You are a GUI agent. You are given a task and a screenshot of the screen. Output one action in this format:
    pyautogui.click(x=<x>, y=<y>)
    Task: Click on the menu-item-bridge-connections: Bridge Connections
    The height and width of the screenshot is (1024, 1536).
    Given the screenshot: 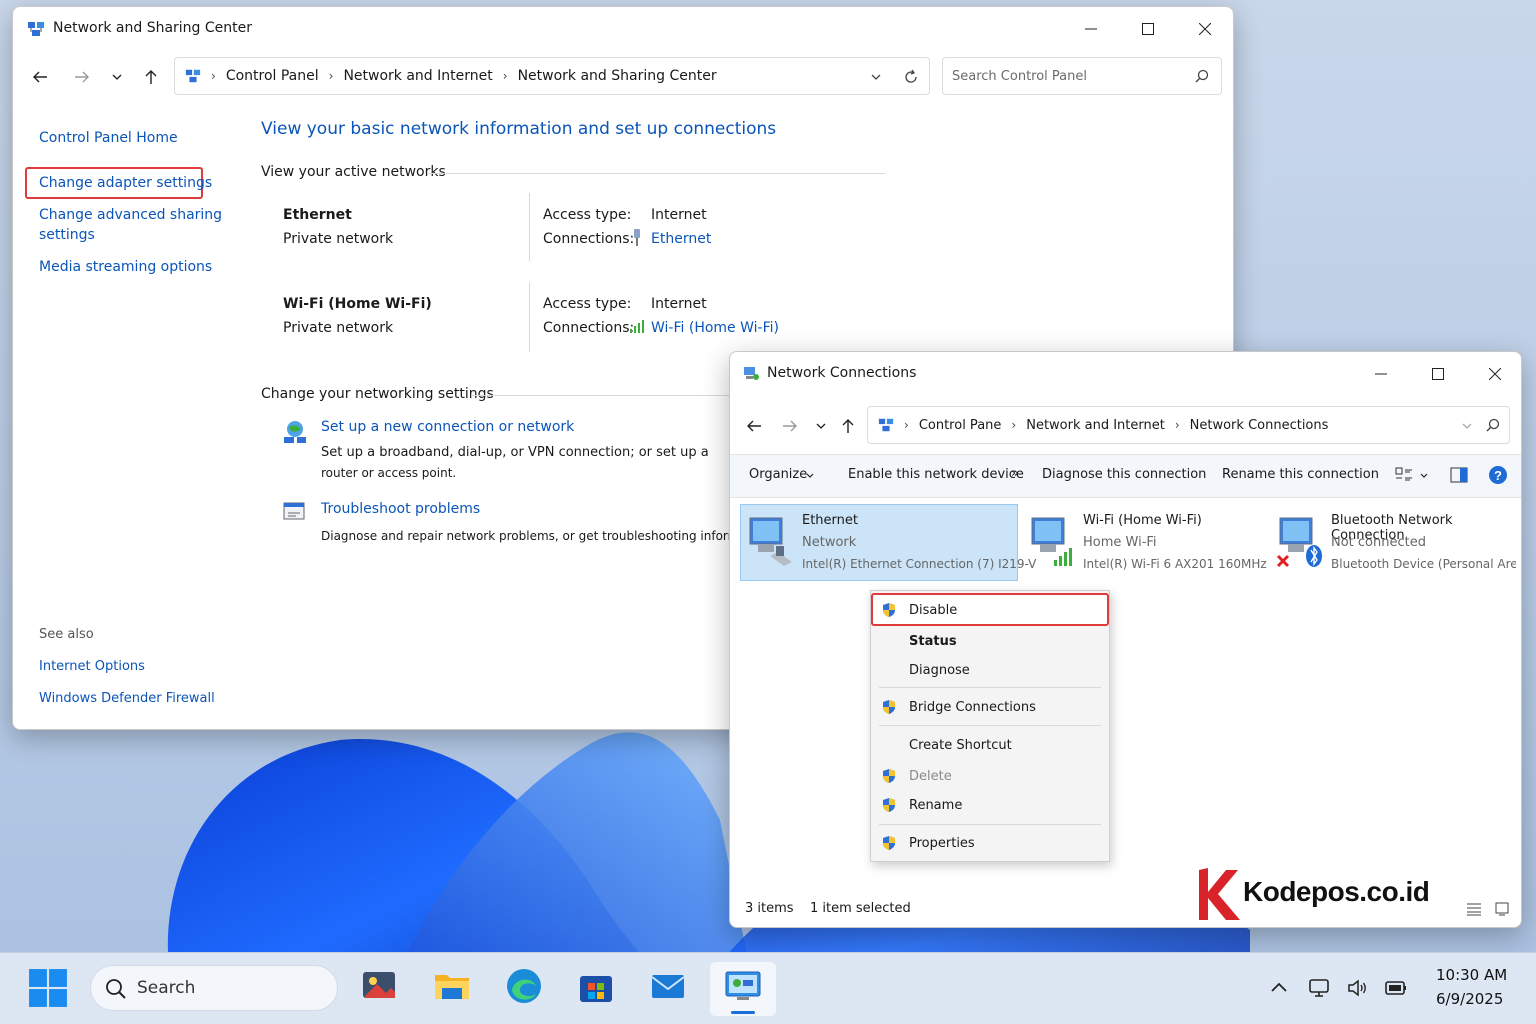 What is the action you would take?
    pyautogui.click(x=972, y=707)
    